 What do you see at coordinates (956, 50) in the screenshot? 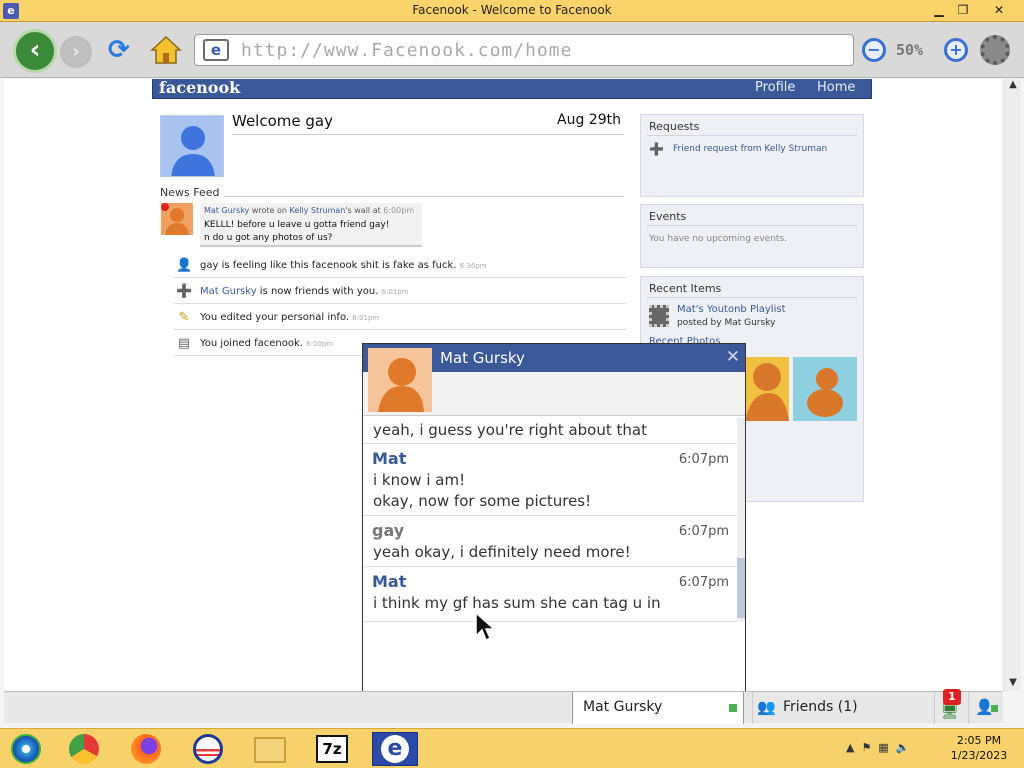
I see `zoom-in-button: +` at bounding box center [956, 50].